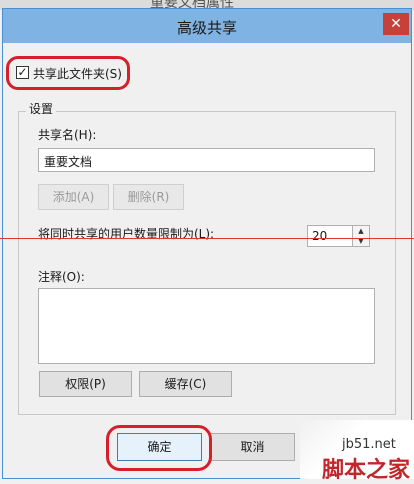 The width and height of the screenshot is (414, 484). Describe the element at coordinates (185, 384) in the screenshot. I see `cache-button: 缓存(C)` at that location.